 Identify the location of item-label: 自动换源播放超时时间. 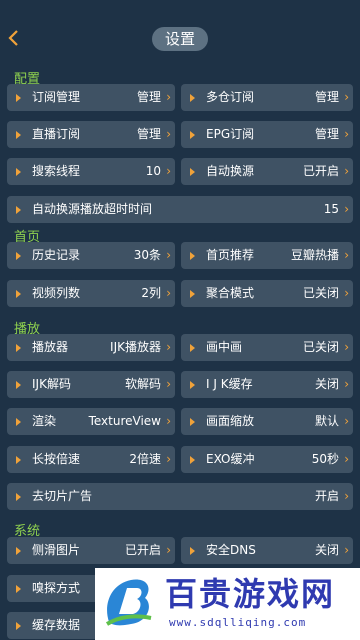
(92, 209).